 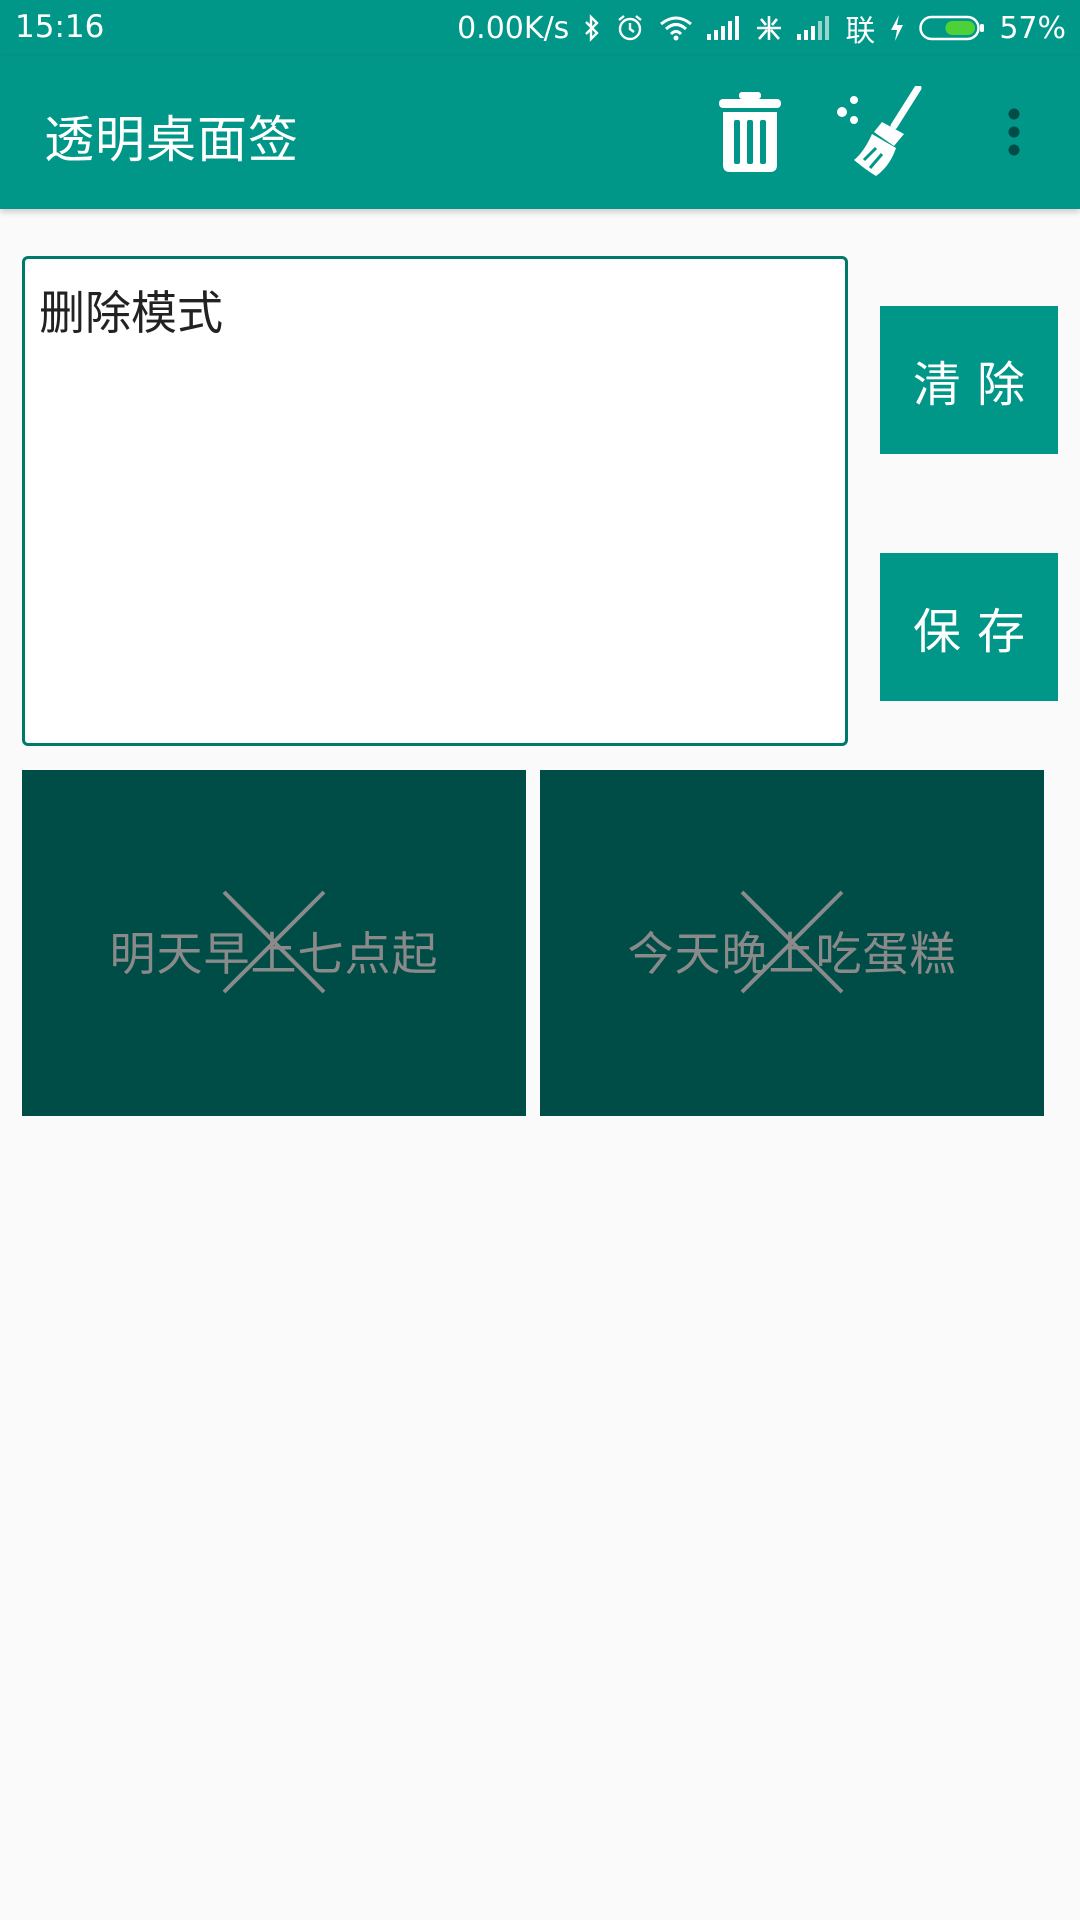 What do you see at coordinates (769, 28) in the screenshot?
I see `mi-icon` at bounding box center [769, 28].